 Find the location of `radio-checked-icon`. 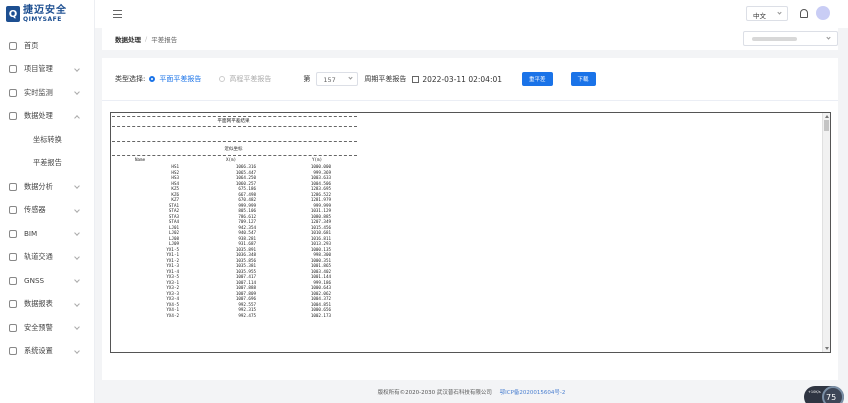

radio-checked-icon is located at coordinates (152, 79).